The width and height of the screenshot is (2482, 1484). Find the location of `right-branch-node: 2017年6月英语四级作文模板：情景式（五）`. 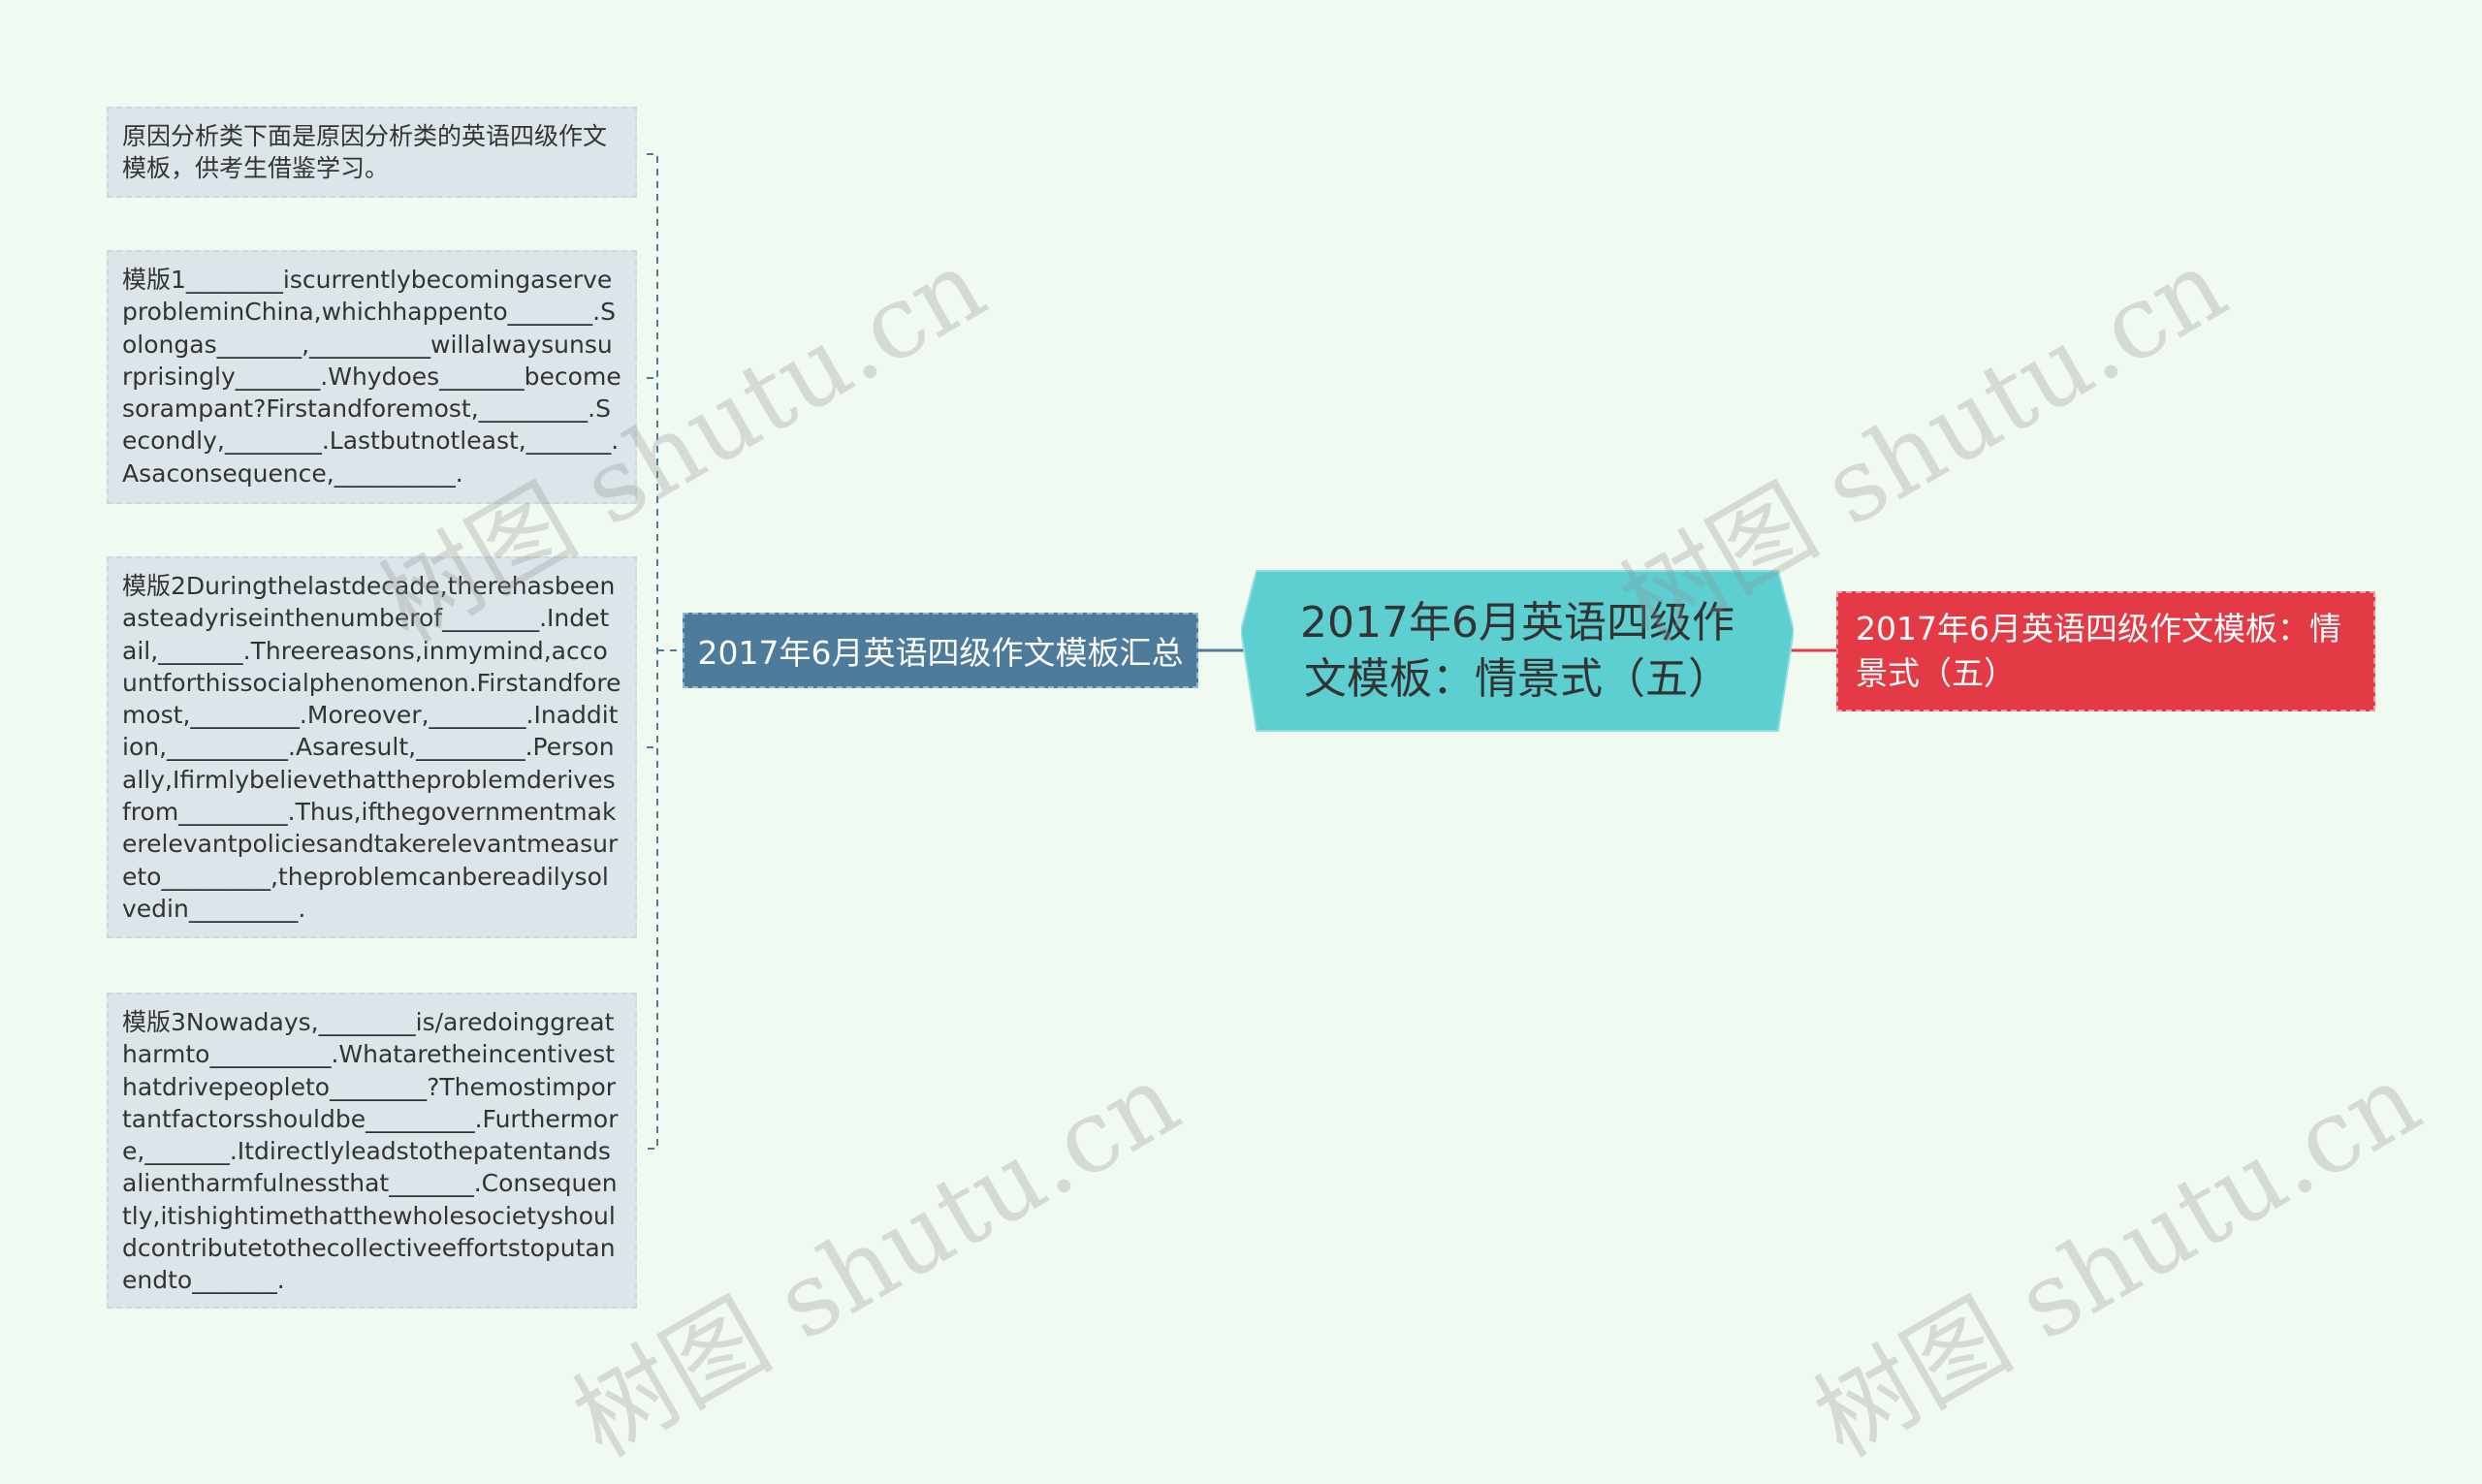

right-branch-node: 2017年6月英语四级作文模板：情景式（五） is located at coordinates (2105, 651).